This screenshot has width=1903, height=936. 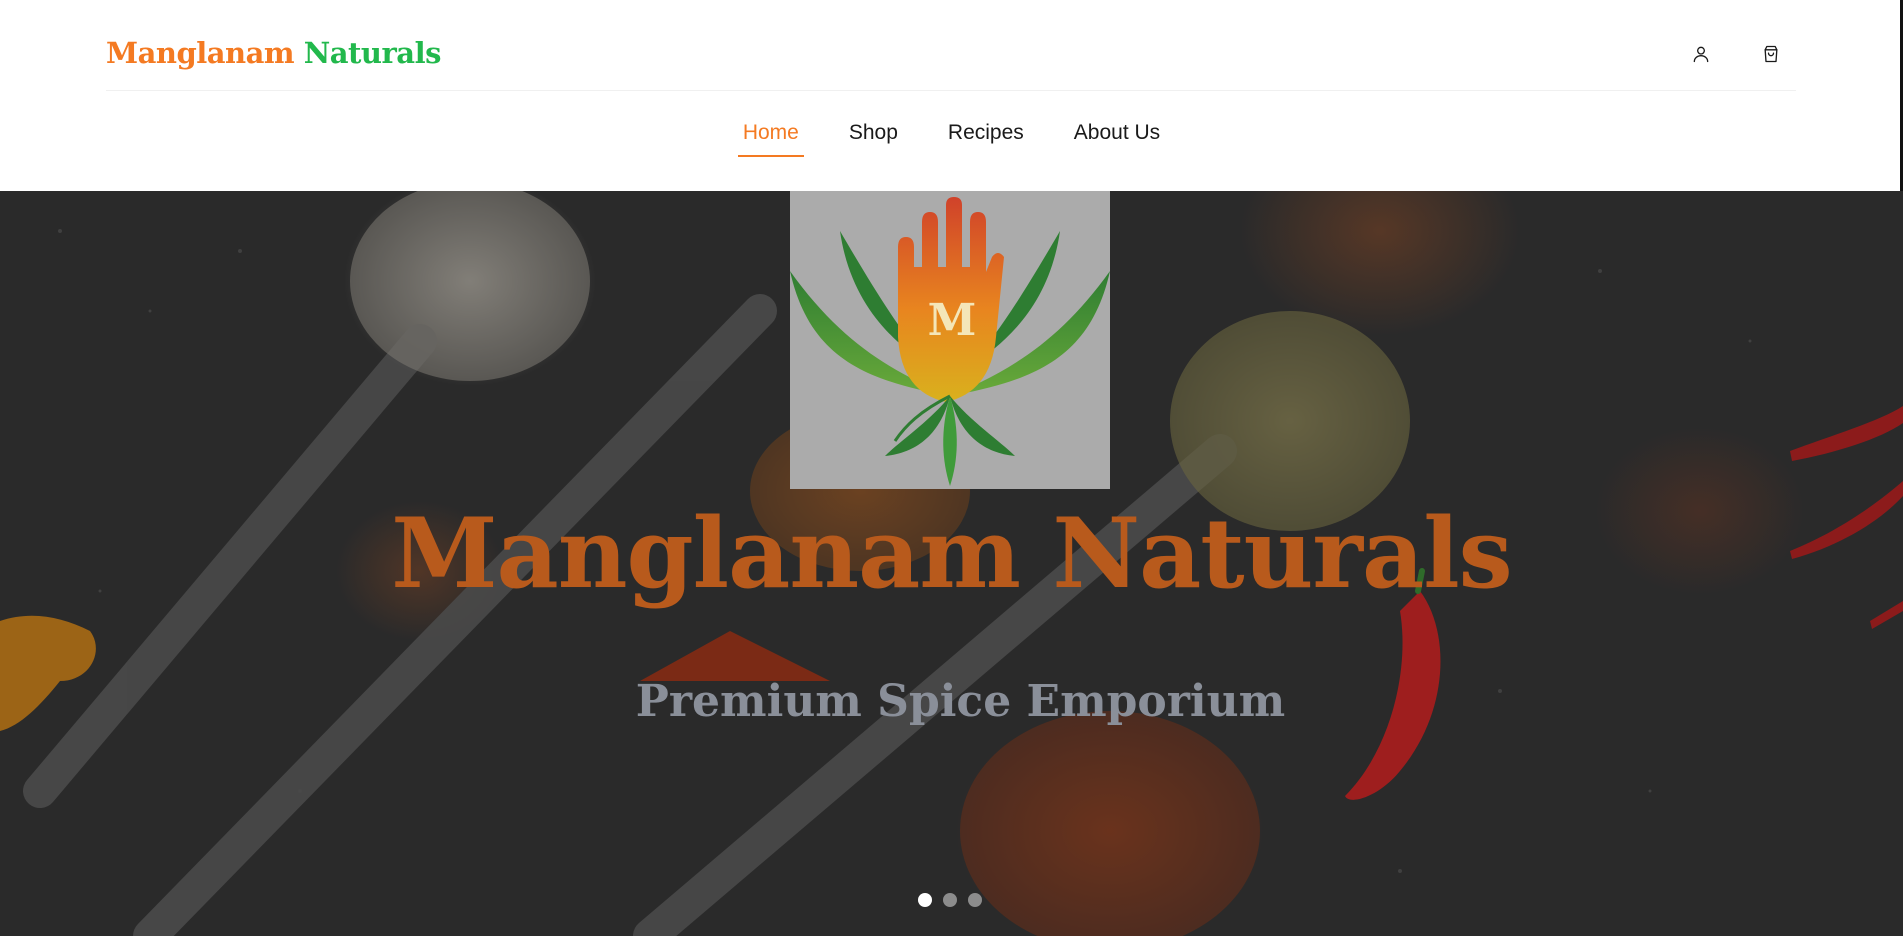 I want to click on main-navigation: Home Shop Recipes About Us, so click(x=951, y=135).